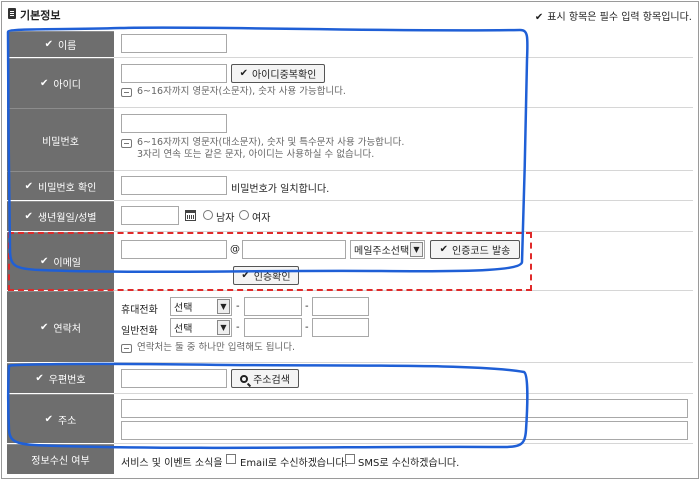 The image size is (700, 480). Describe the element at coordinates (268, 406) in the screenshot. I see `blue-outline-bottom` at that location.